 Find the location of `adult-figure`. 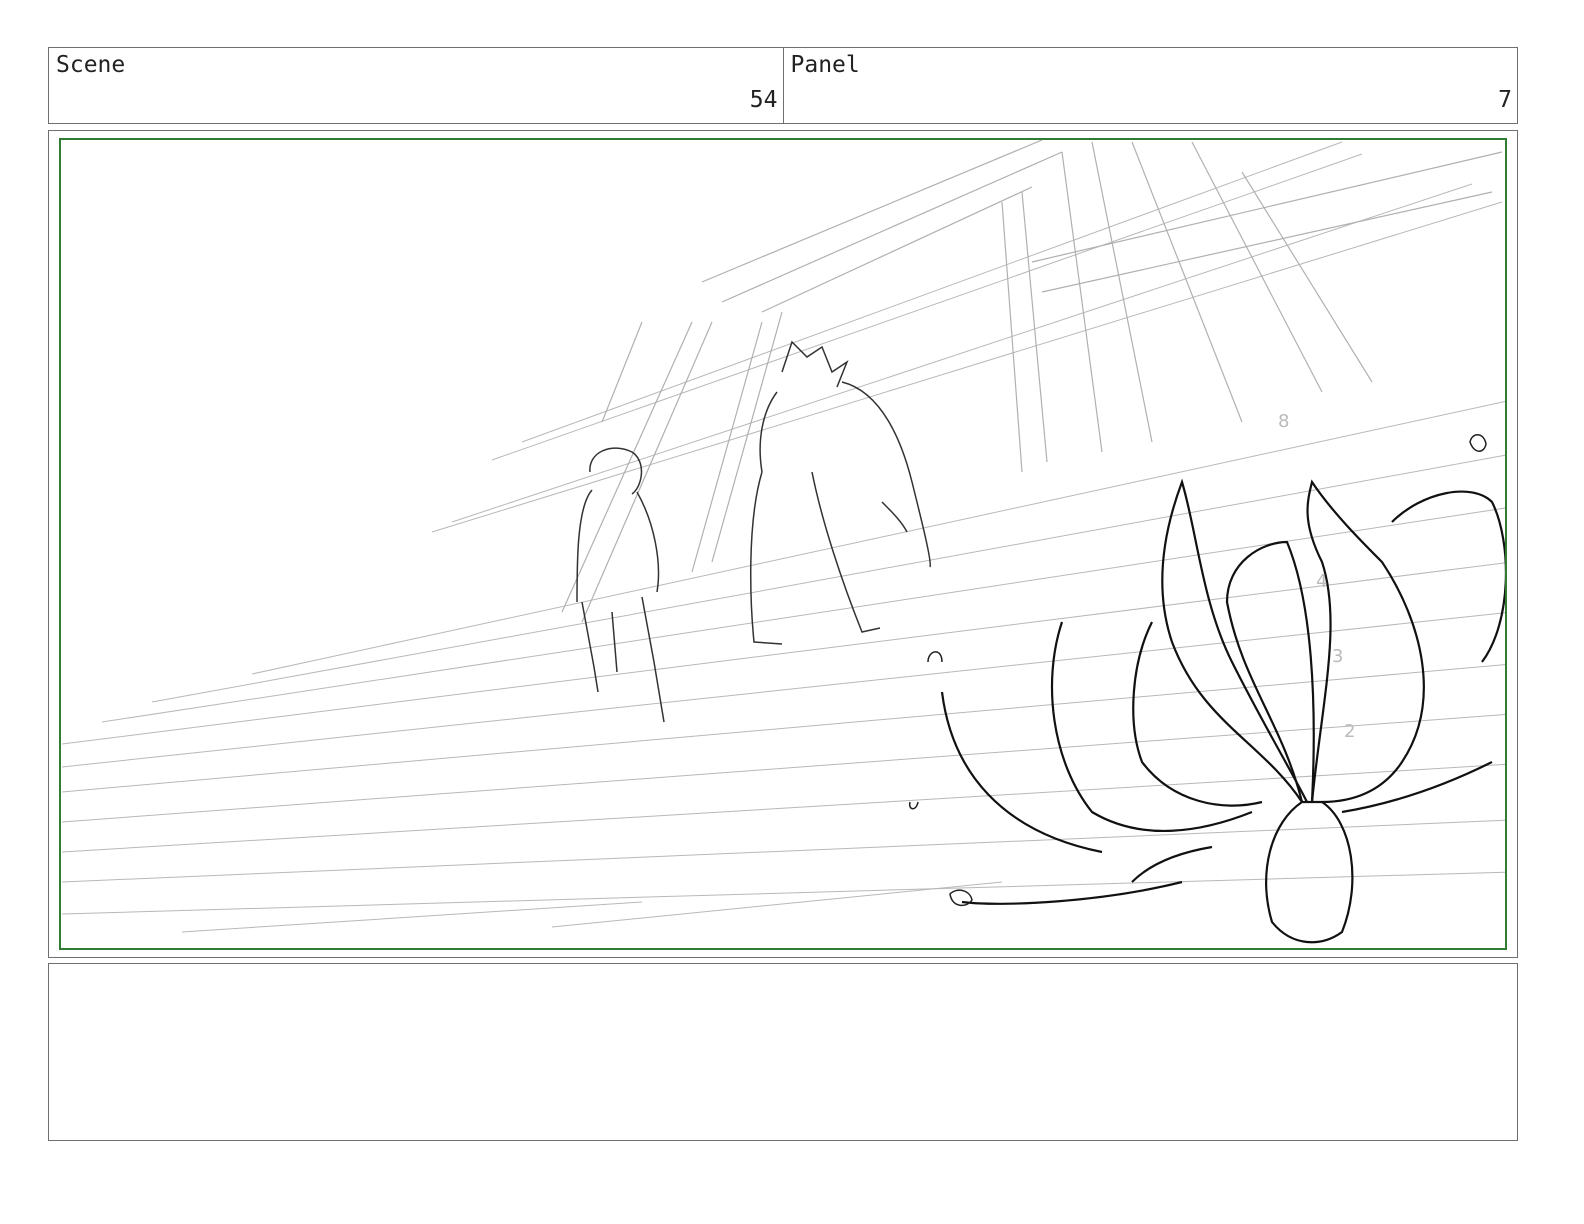

adult-figure is located at coordinates (840, 492).